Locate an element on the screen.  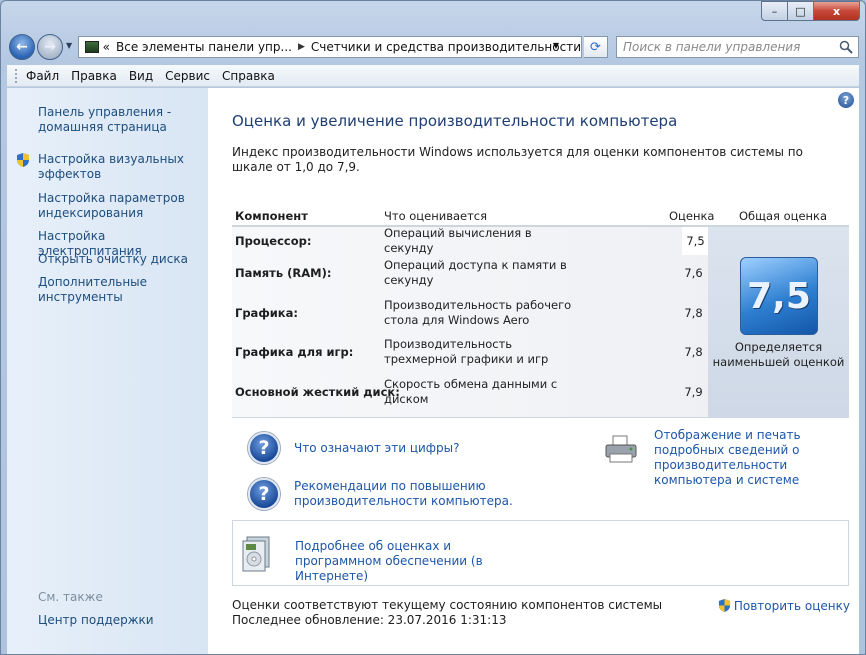
arrow-right-icon: → is located at coordinates (50, 47).